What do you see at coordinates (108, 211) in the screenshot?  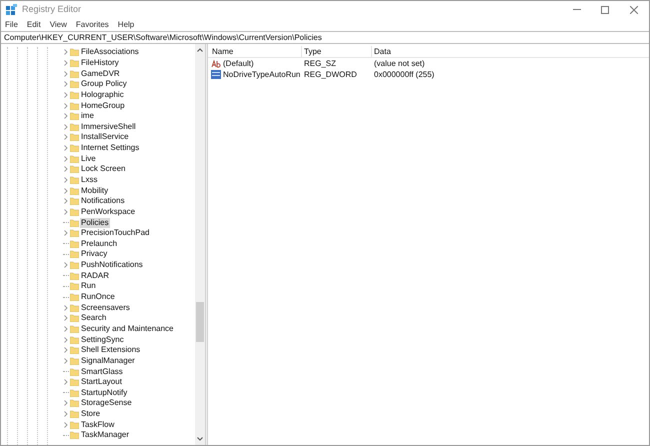 I see `tree-item: PenWorkspace` at bounding box center [108, 211].